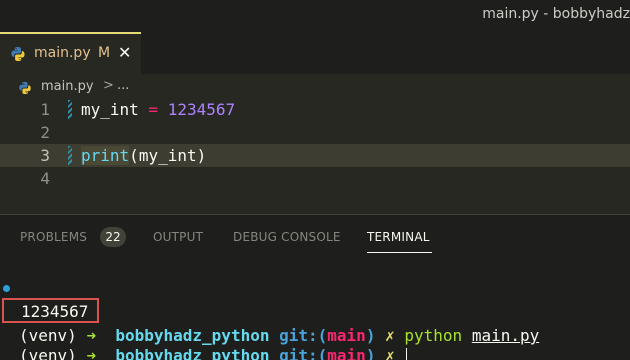 This screenshot has height=360, width=630. What do you see at coordinates (45, 132) in the screenshot?
I see `line-number: 2` at bounding box center [45, 132].